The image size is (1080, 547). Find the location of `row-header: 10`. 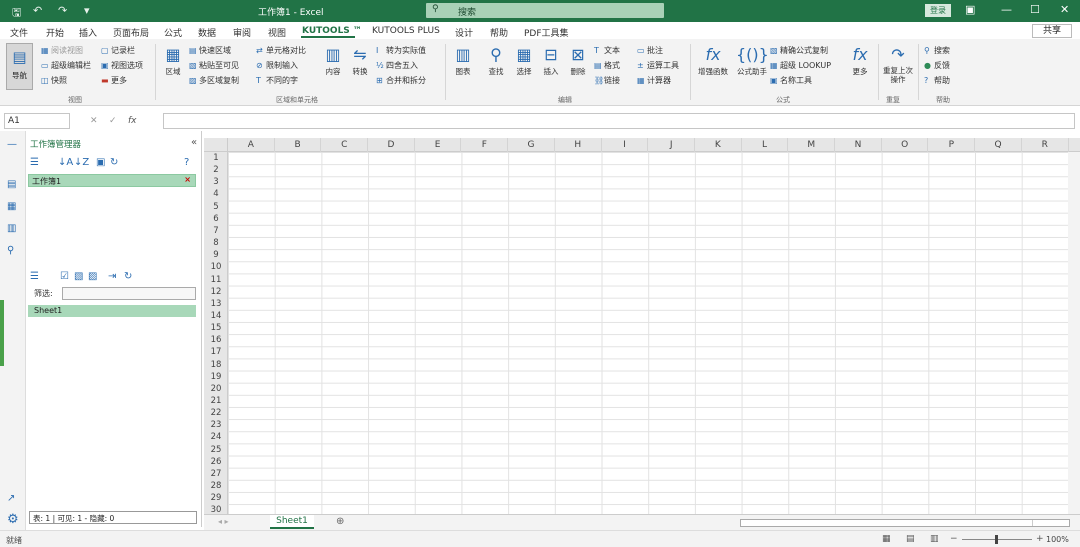

row-header: 10 is located at coordinates (216, 267).